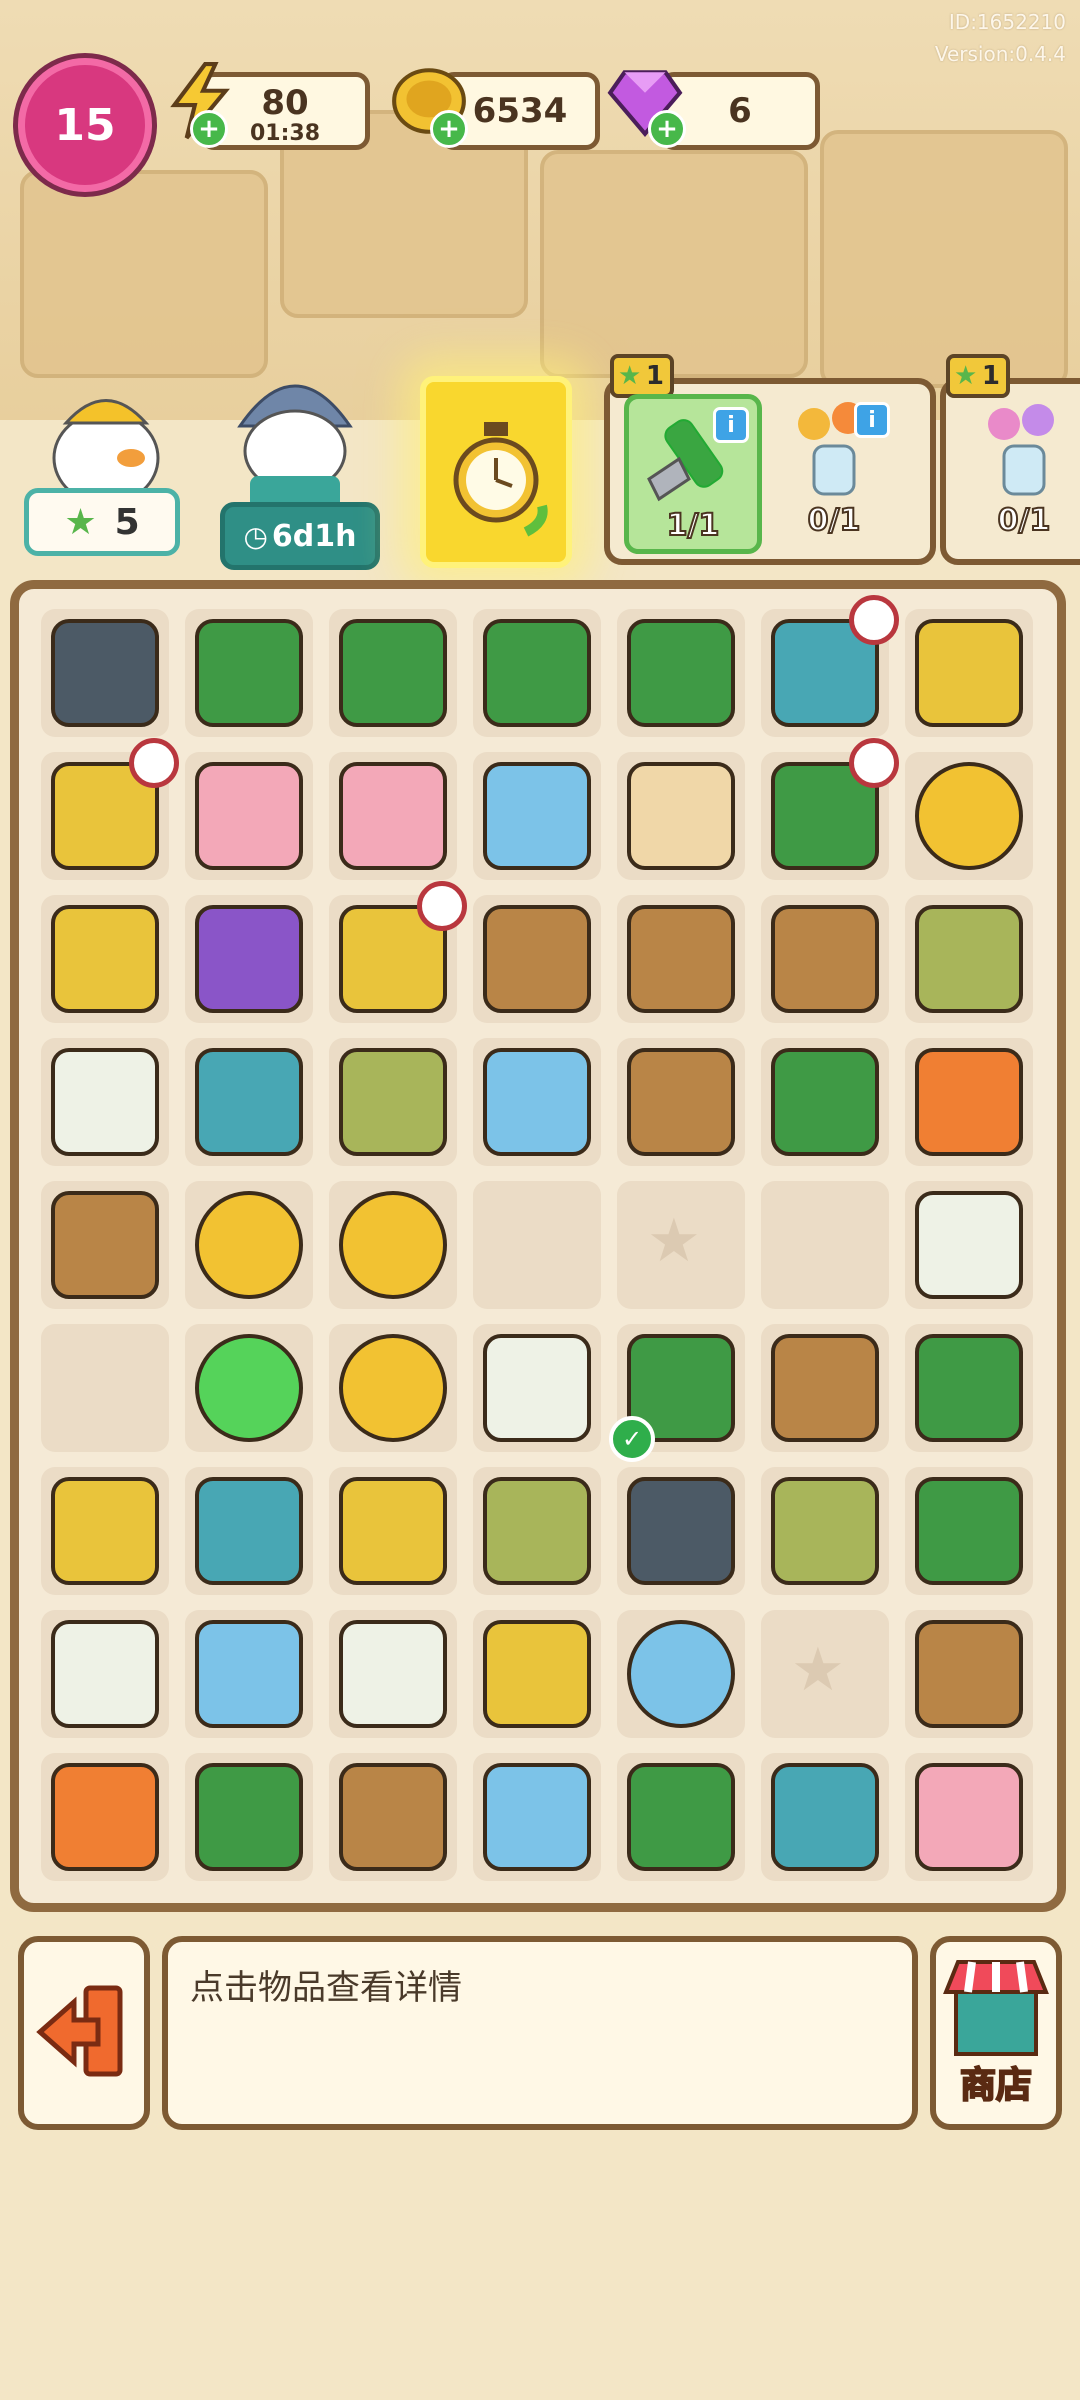 The height and width of the screenshot is (2400, 1080). I want to click on granny-duck, so click(295, 436).